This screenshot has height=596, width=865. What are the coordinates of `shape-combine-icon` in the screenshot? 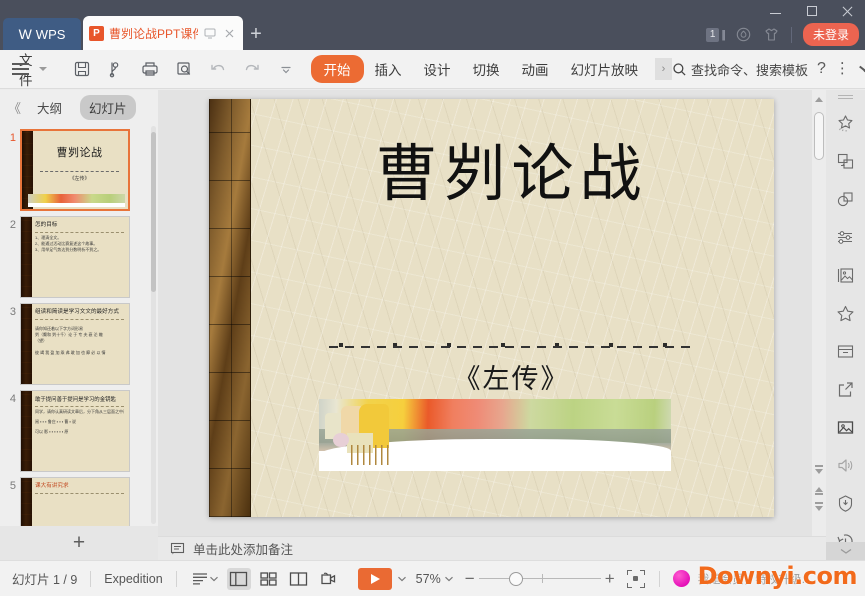 It's located at (846, 200).